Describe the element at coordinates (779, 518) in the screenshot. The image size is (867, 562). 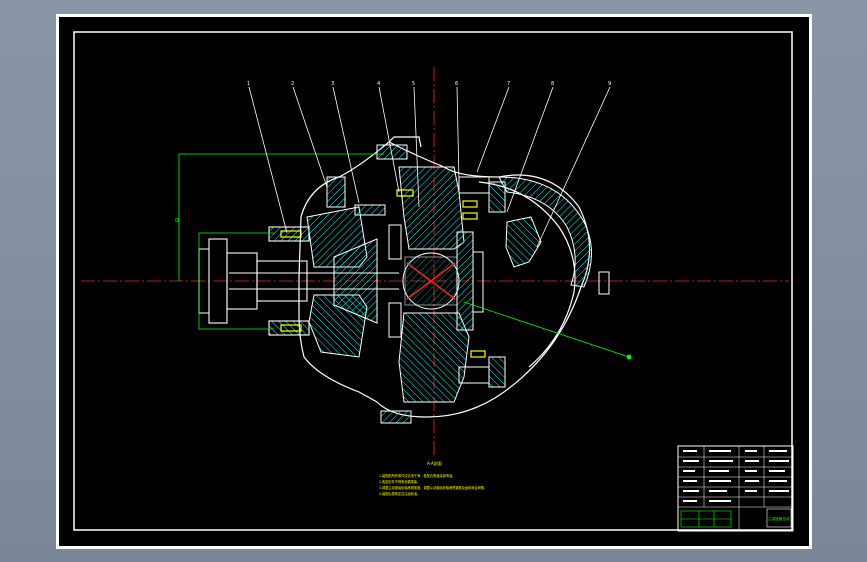
I see `drawing-name: 主减速器总成` at that location.